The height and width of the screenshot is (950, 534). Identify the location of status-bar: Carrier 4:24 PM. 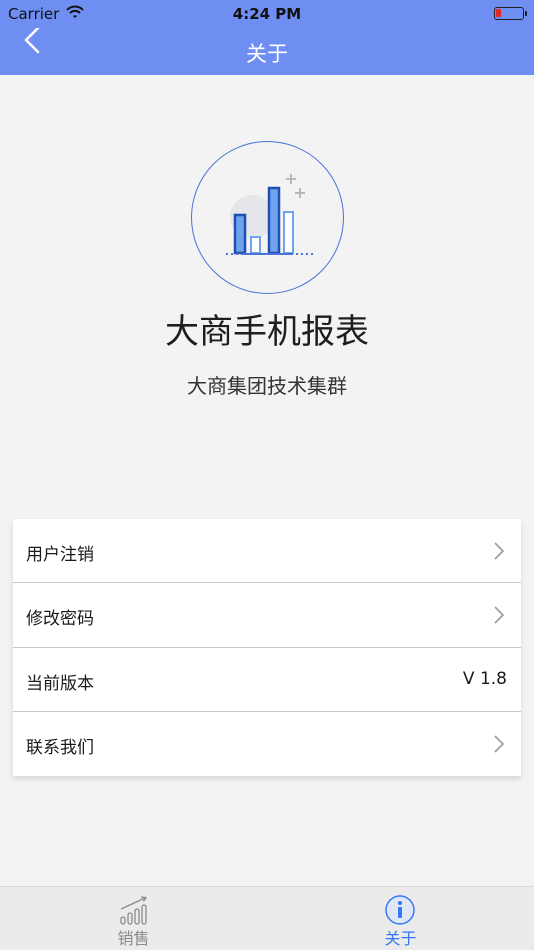
(267, 14).